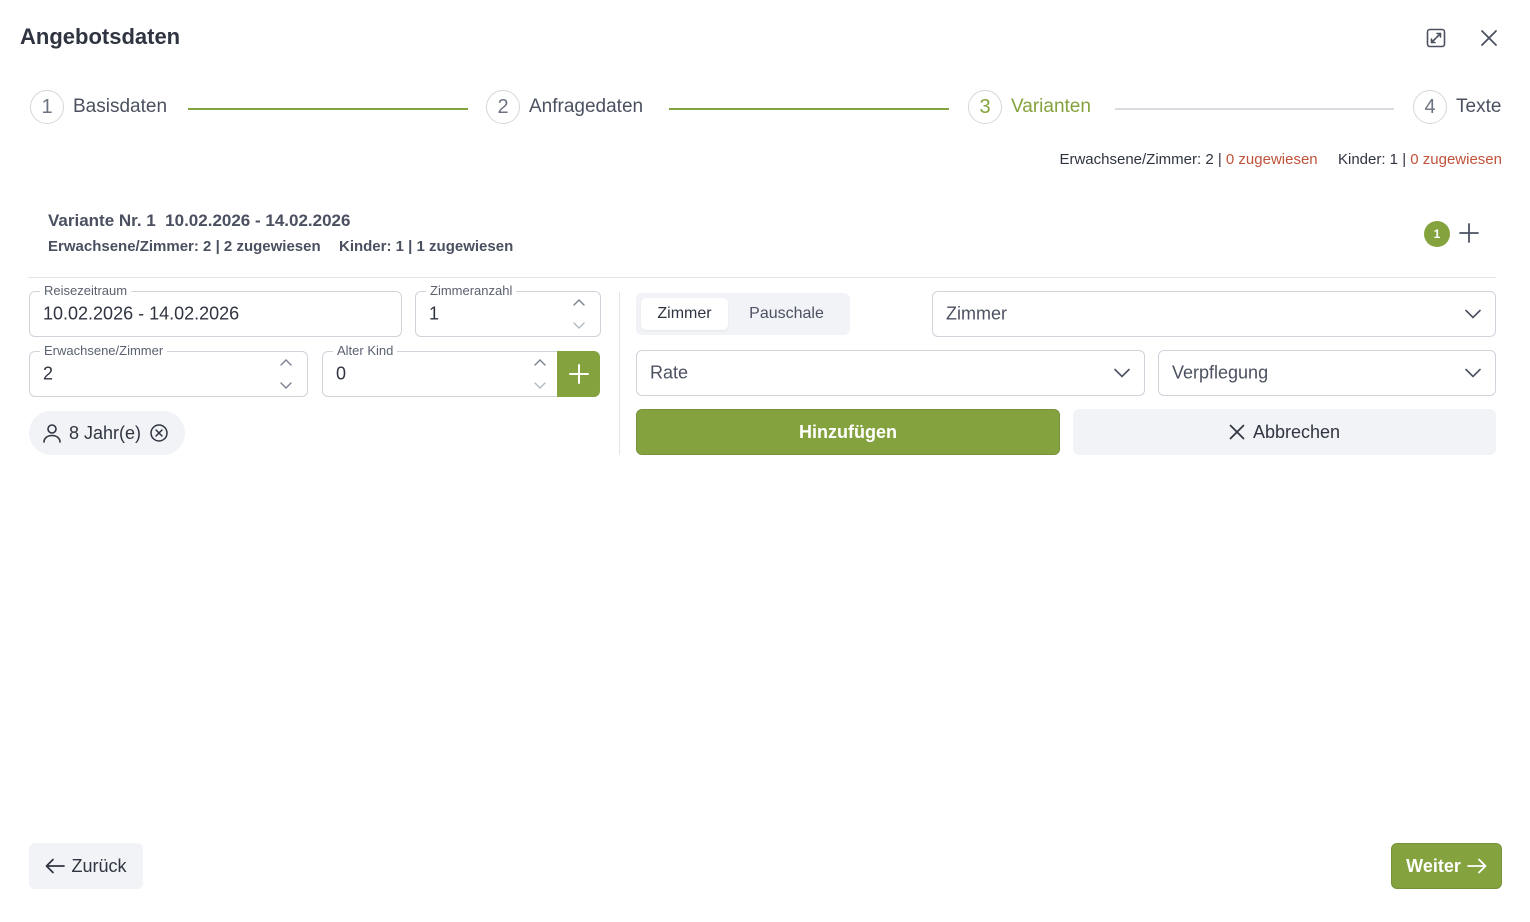 The height and width of the screenshot is (922, 1530). I want to click on adults-per-room-field: Erwachsene/Zimmer 2, so click(168, 370).